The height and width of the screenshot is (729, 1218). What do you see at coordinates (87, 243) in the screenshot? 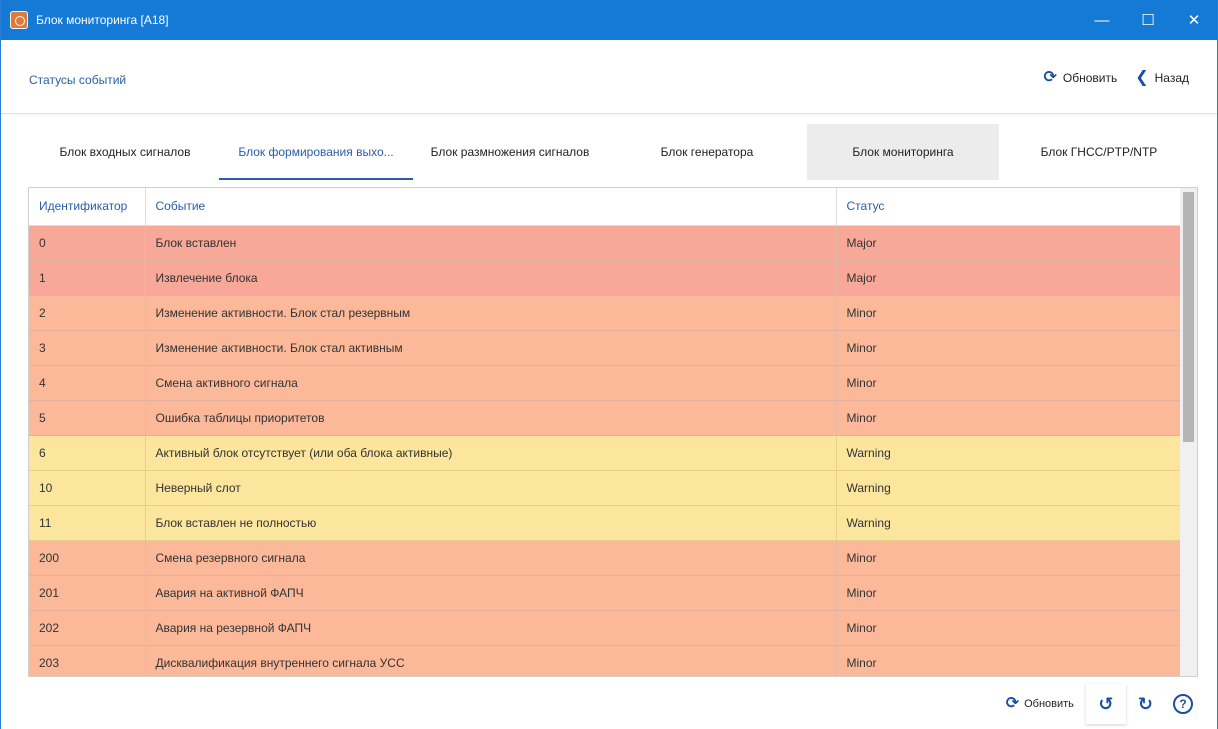
I see `cell-id: 0` at bounding box center [87, 243].